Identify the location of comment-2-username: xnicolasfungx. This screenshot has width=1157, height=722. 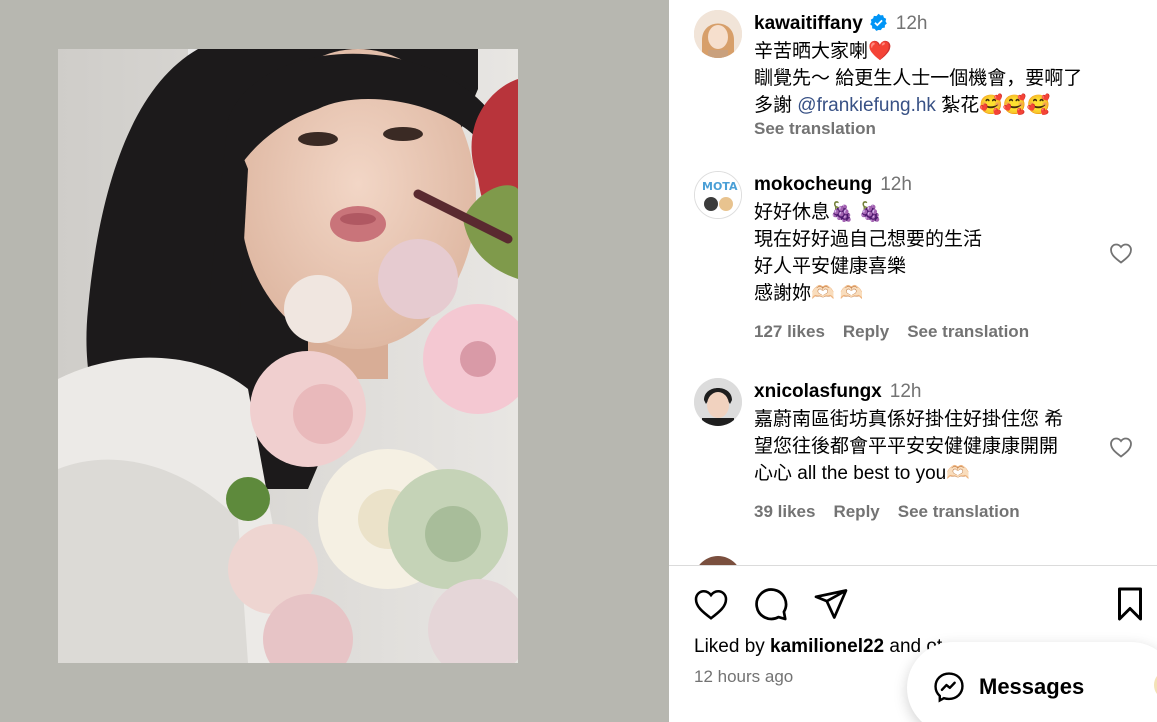
(818, 391).